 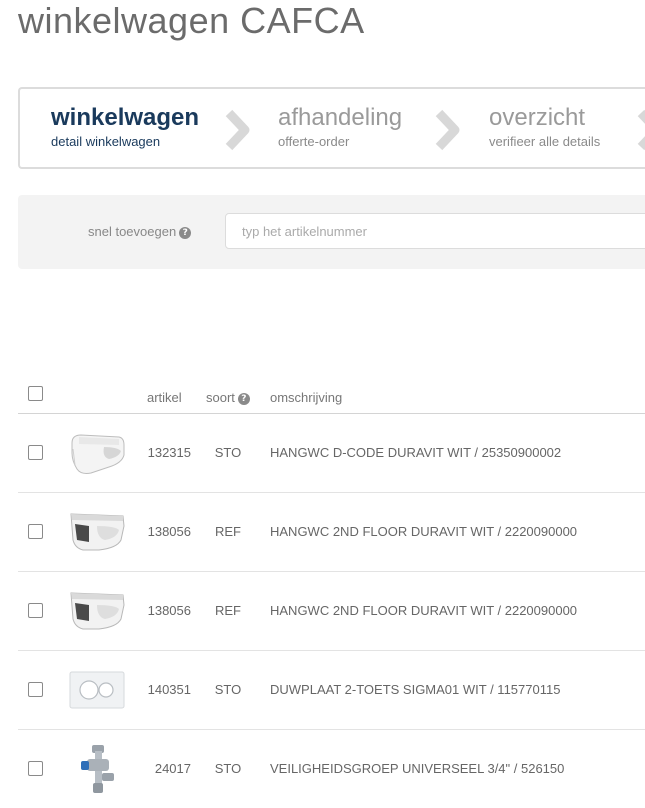 What do you see at coordinates (164, 397) in the screenshot?
I see `col-artikel: artikel` at bounding box center [164, 397].